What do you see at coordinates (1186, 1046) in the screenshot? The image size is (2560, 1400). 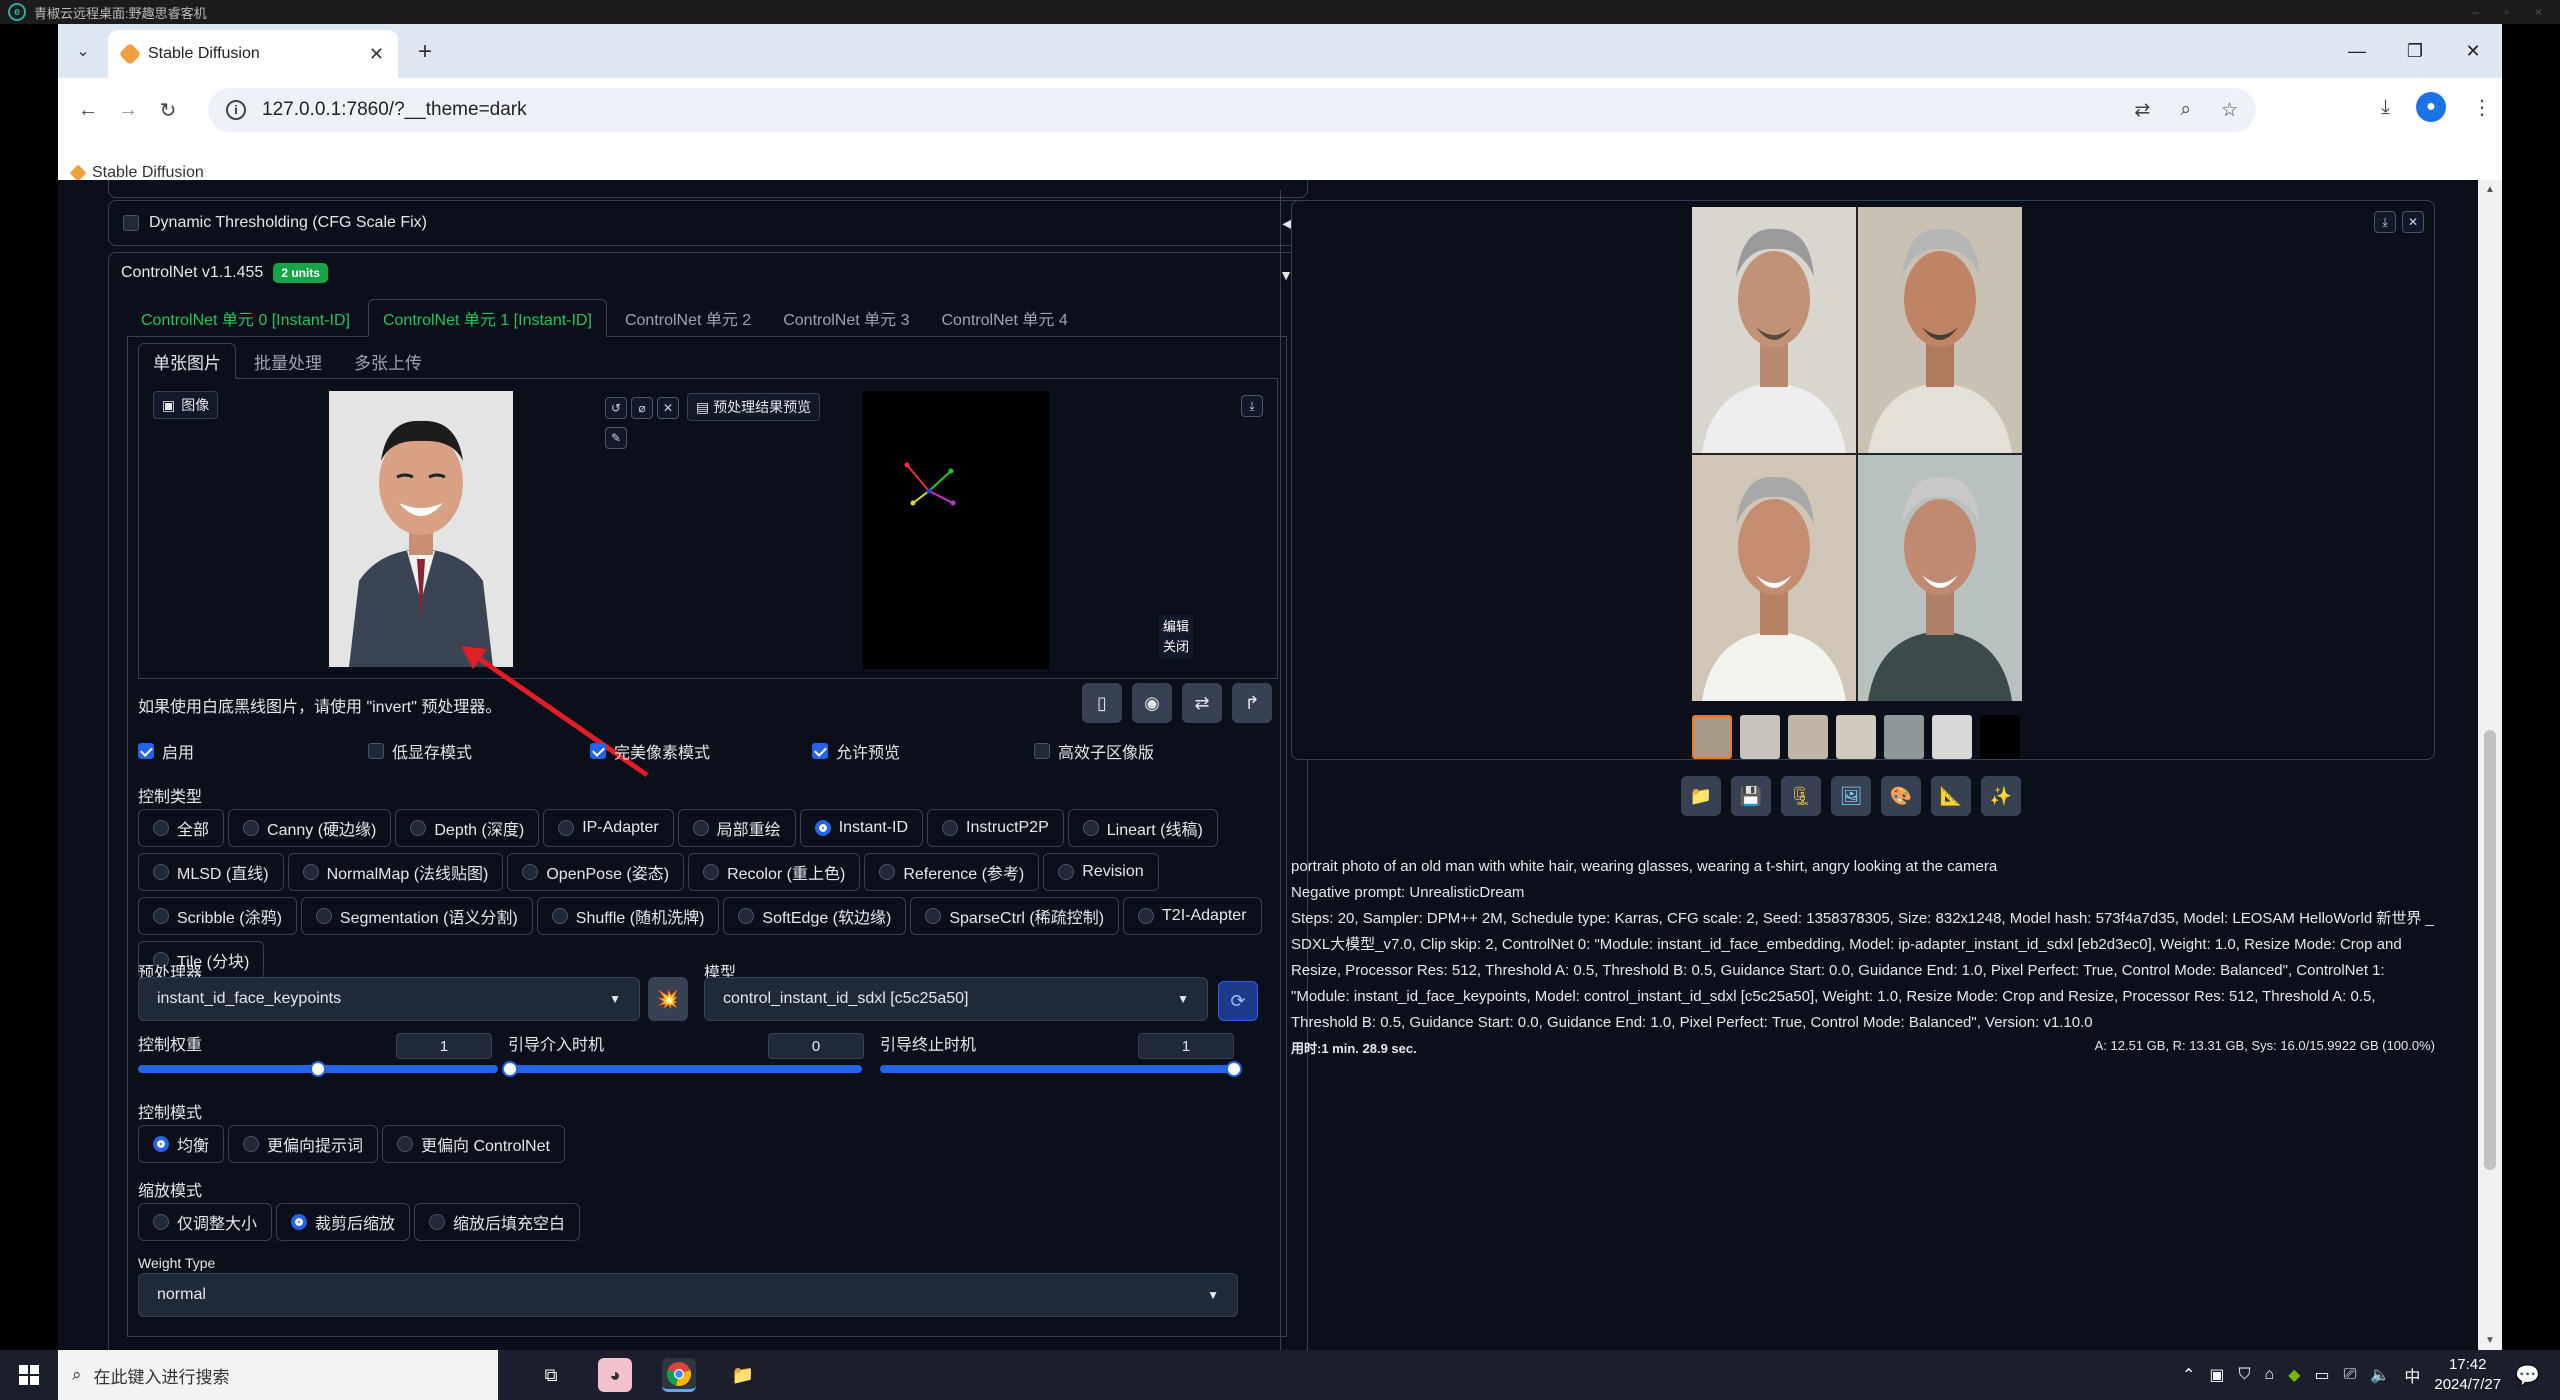 I see `guidance-end-input: 1` at bounding box center [1186, 1046].